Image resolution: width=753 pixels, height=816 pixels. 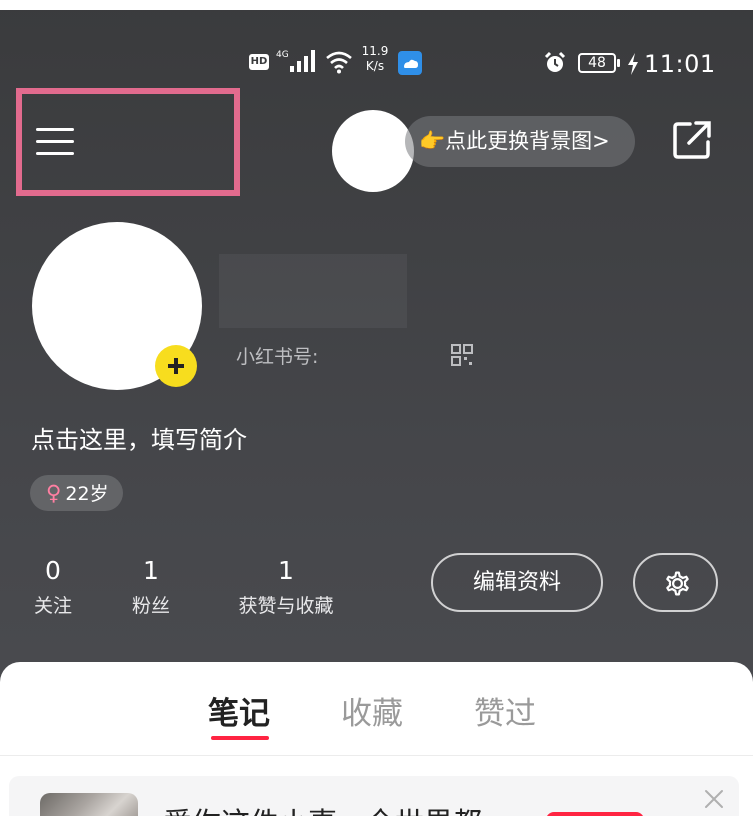 I want to click on avatar-add-badge, so click(x=176, y=366).